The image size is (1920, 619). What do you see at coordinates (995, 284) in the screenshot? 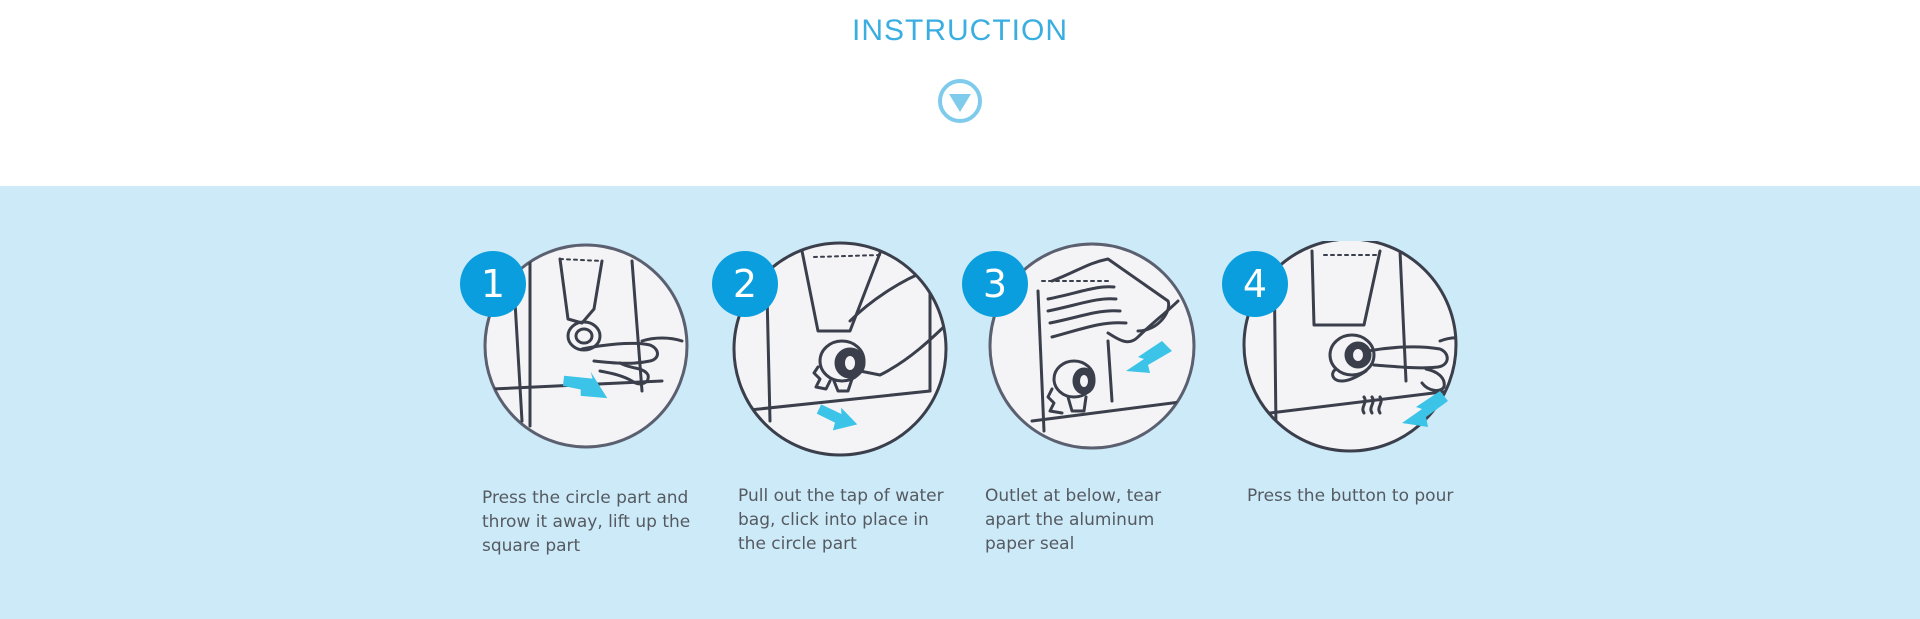
I see `step-3-badge: 3` at bounding box center [995, 284].